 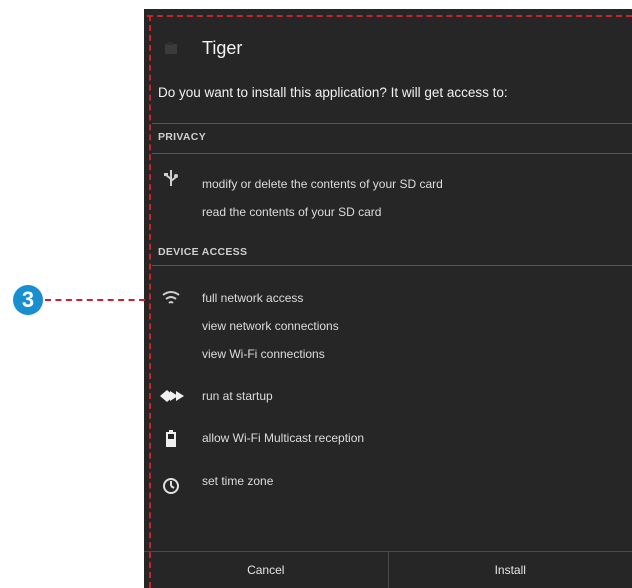 I want to click on timezone-group: set time zone, so click(x=395, y=479).